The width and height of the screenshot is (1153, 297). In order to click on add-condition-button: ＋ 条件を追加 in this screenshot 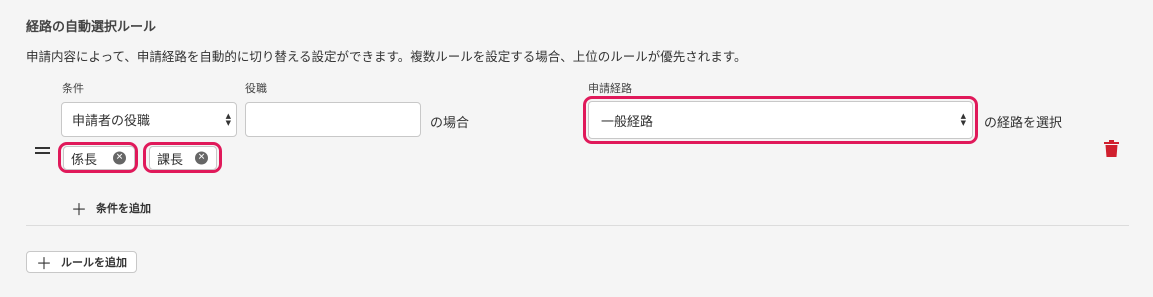, I will do `click(111, 208)`.